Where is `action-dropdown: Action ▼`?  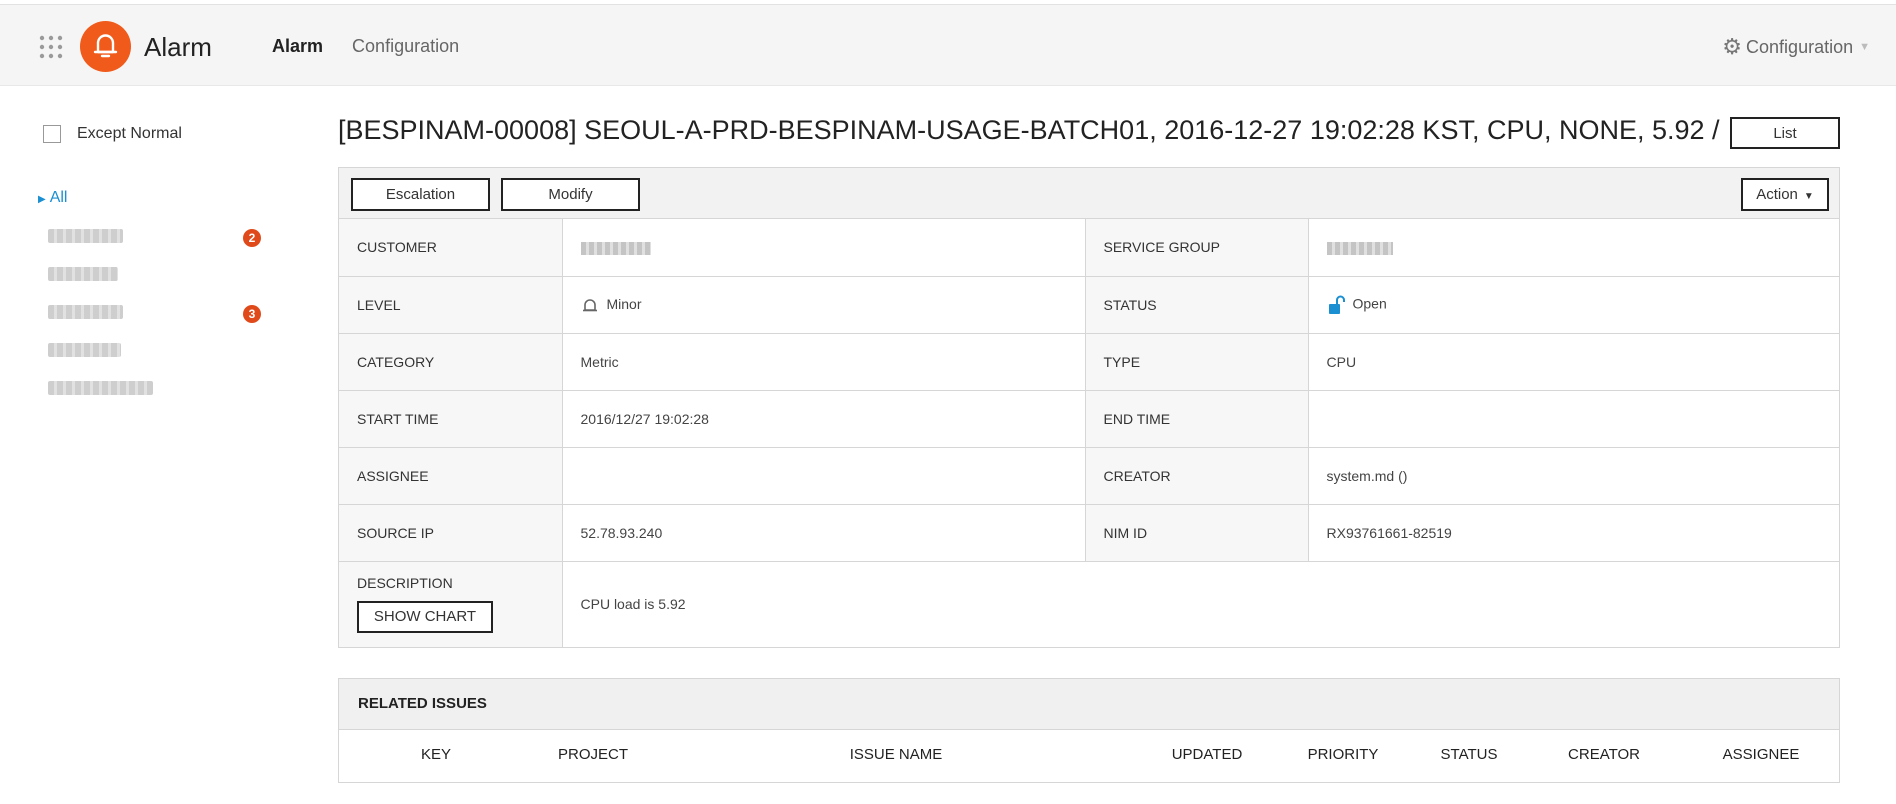 action-dropdown: Action ▼ is located at coordinates (1785, 194).